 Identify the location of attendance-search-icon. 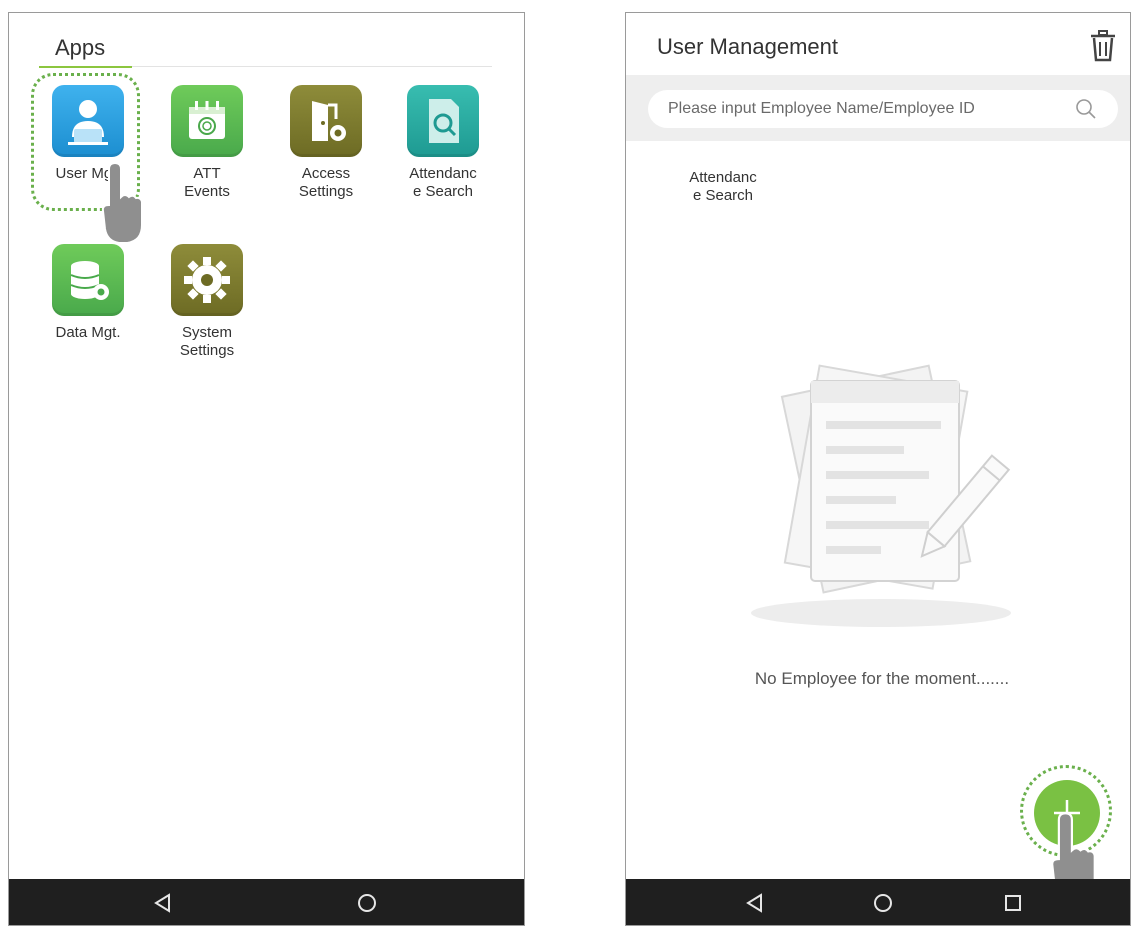
(443, 121).